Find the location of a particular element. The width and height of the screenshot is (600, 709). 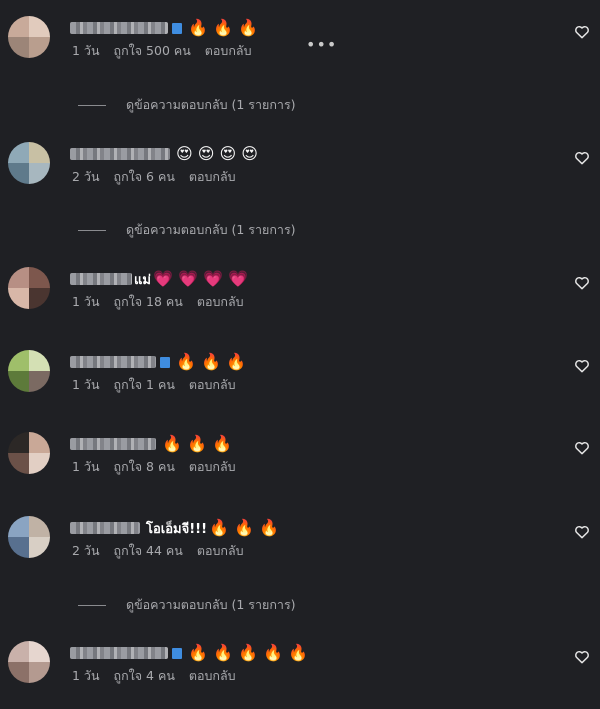

comment-message: โอเอ็มจี!!! is located at coordinates (177, 529).